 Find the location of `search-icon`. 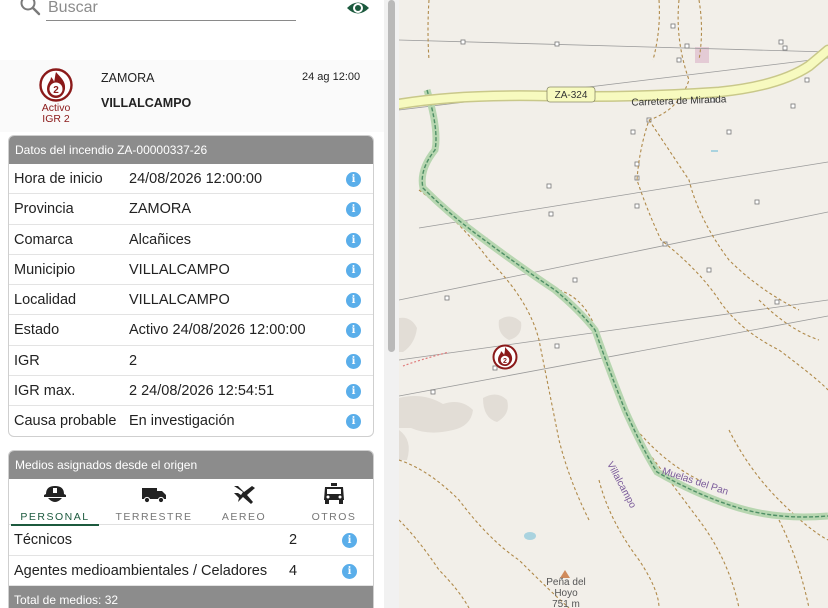

search-icon is located at coordinates (30, 8).